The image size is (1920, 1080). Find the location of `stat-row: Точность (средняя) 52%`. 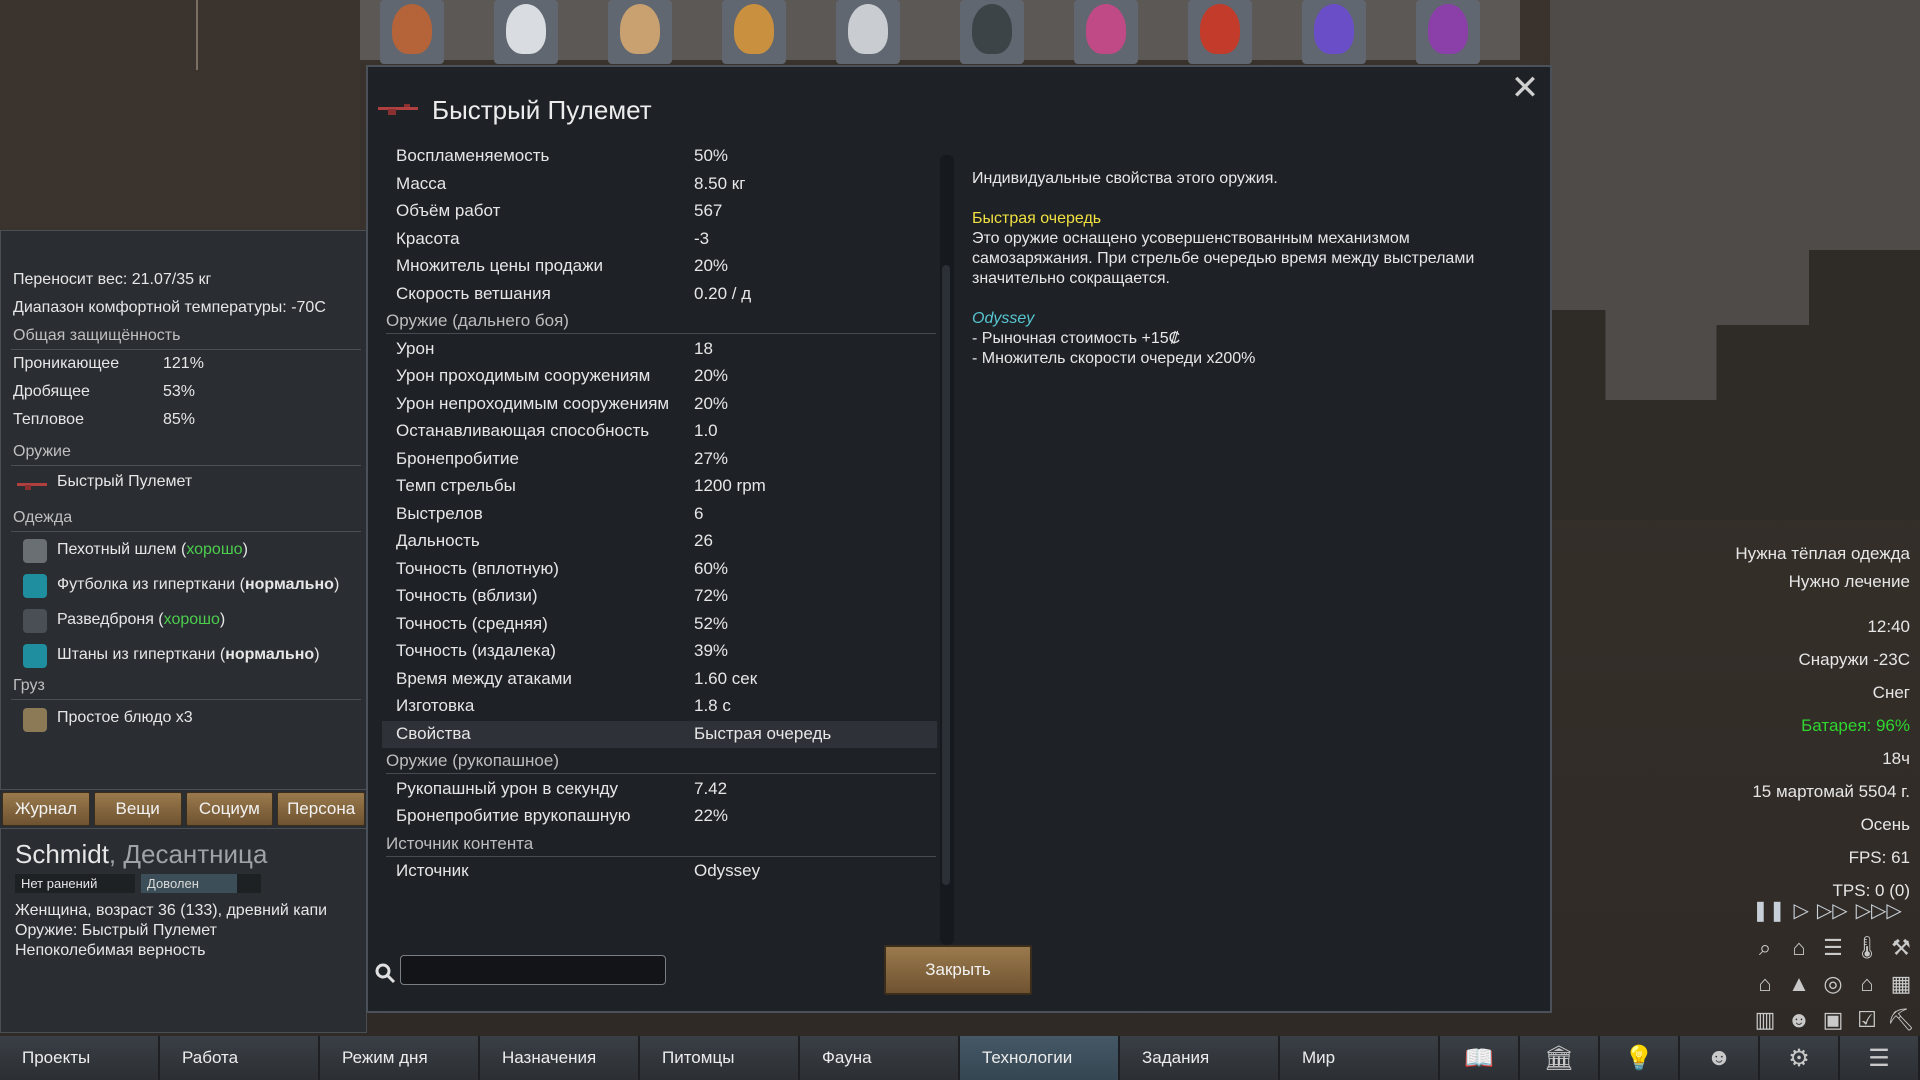

stat-row: Точность (средняя) 52% is located at coordinates (659, 624).